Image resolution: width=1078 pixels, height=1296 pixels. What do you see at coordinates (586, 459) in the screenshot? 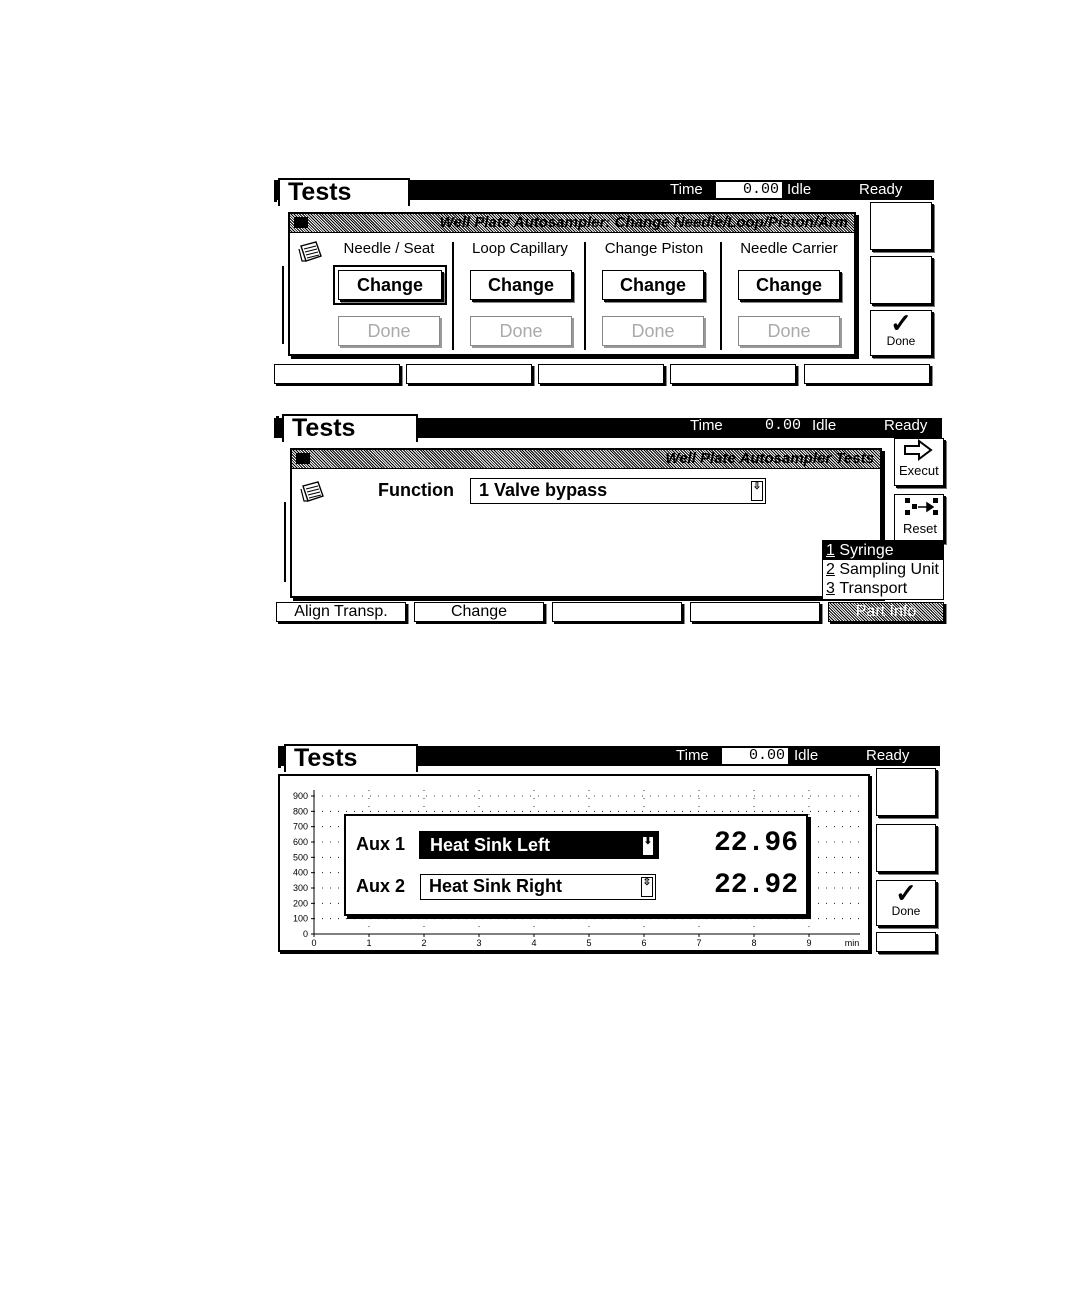
I see `panel-title-bar: Well Plate Autosampler Tests` at bounding box center [586, 459].